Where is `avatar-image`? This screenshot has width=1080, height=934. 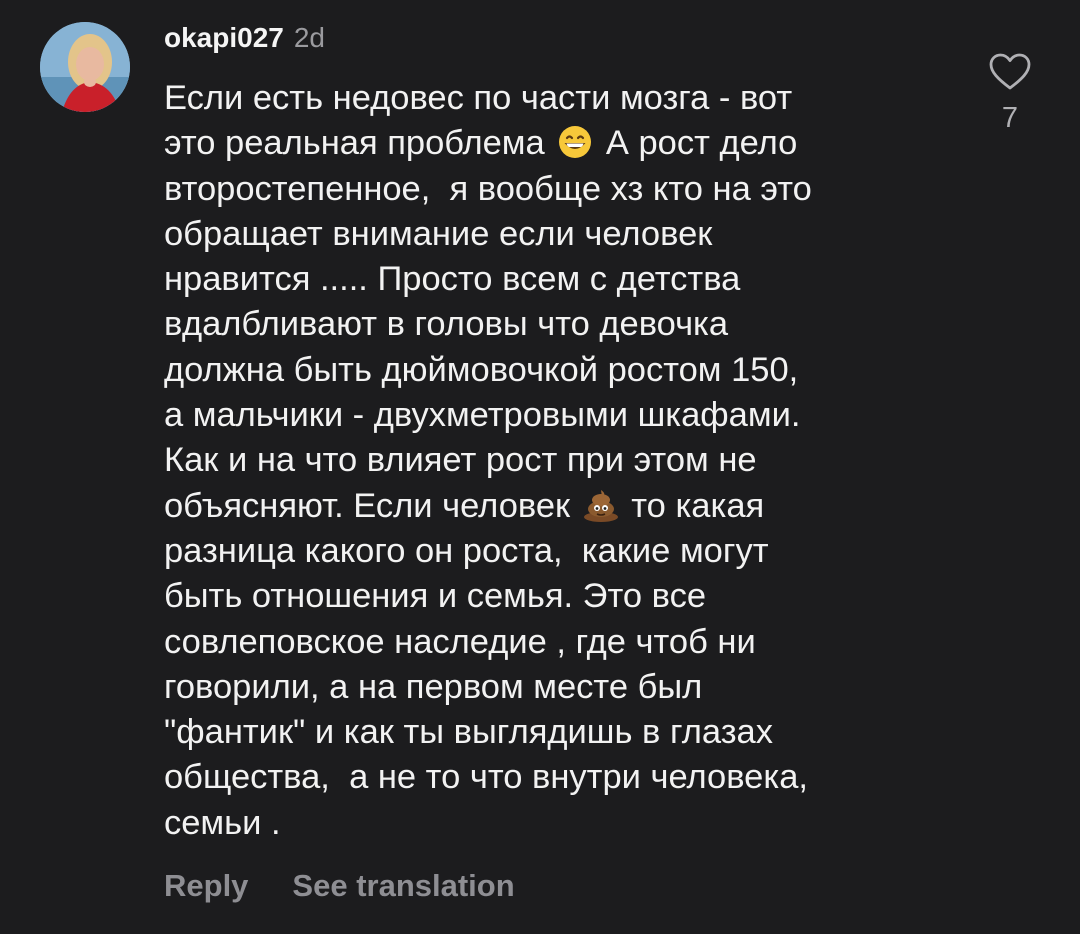
avatar-image is located at coordinates (85, 67).